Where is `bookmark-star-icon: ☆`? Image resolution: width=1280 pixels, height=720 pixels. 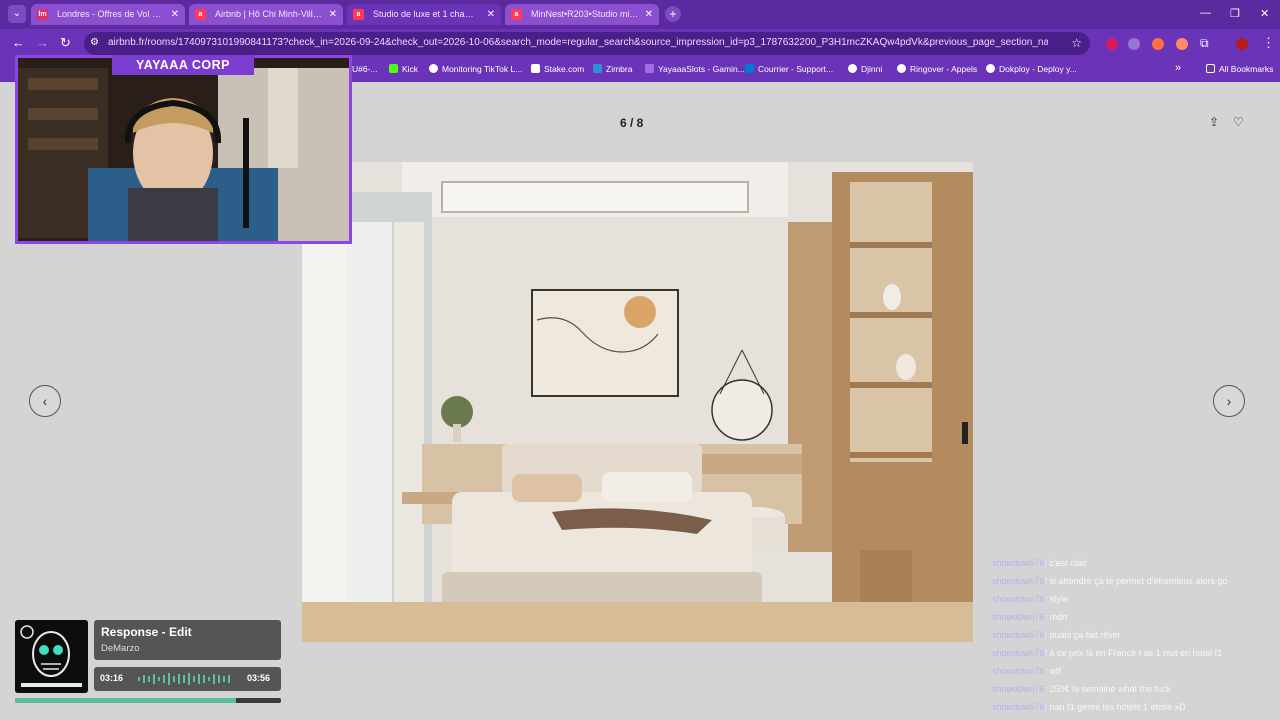 bookmark-star-icon: ☆ is located at coordinates (1076, 43).